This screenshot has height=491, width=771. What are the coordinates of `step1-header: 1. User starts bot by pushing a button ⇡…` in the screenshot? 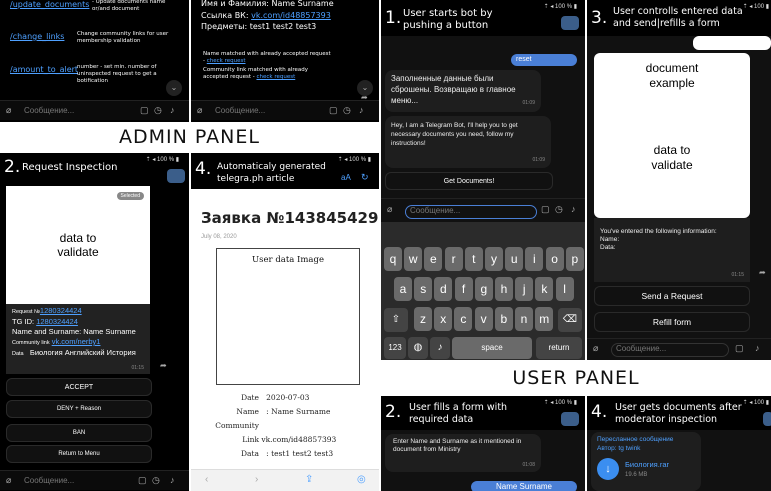 It's located at (483, 18).